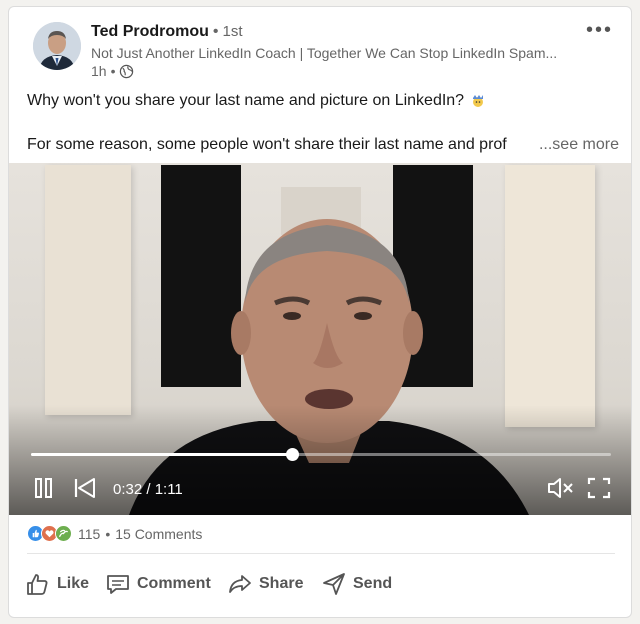 The width and height of the screenshot is (640, 624). What do you see at coordinates (85, 488) in the screenshot?
I see `skip-back-icon` at bounding box center [85, 488].